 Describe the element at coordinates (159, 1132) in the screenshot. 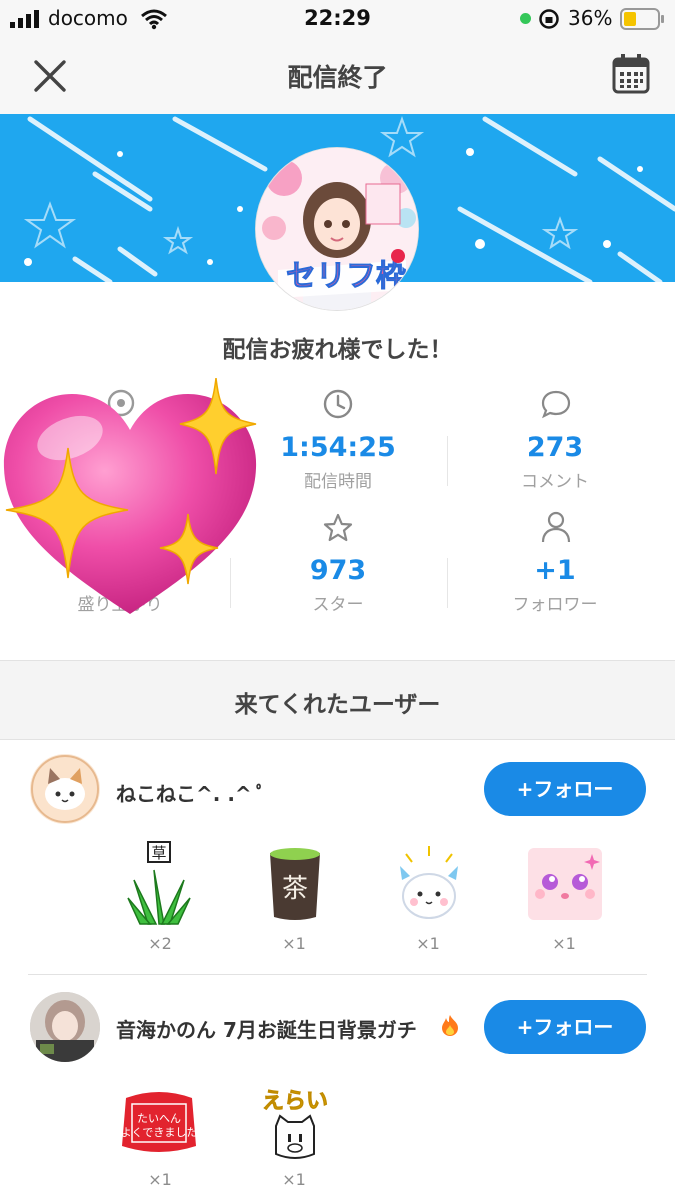

I see `svg-text: よくできました` at that location.